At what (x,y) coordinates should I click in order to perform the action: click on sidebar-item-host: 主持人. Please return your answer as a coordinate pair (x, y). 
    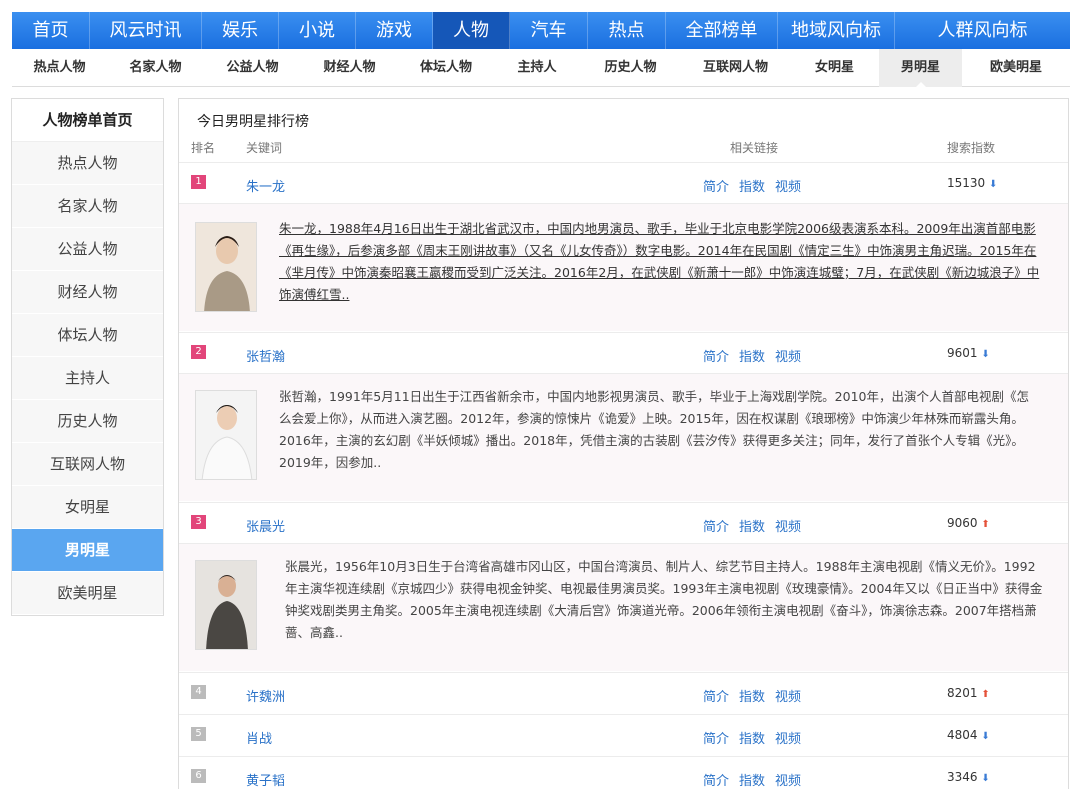
    Looking at the image, I should click on (87, 378).